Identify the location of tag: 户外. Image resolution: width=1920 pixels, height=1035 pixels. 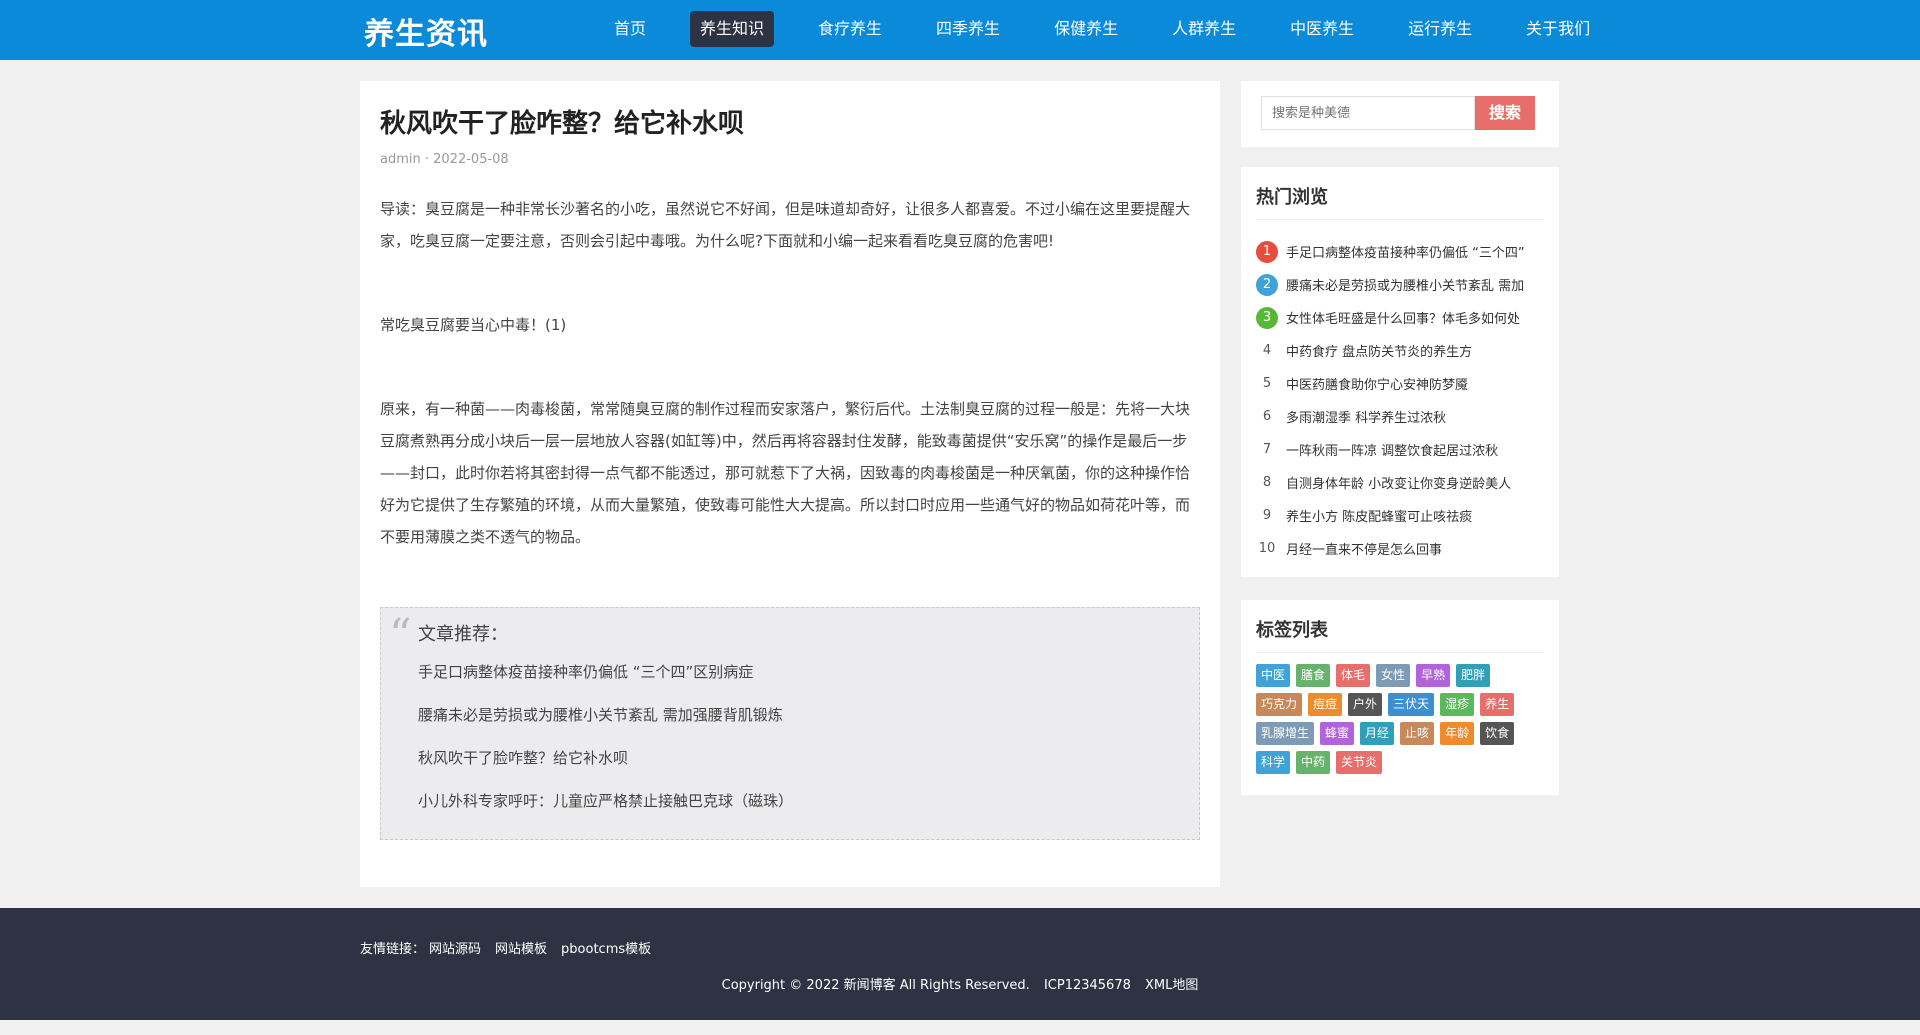
(1365, 704).